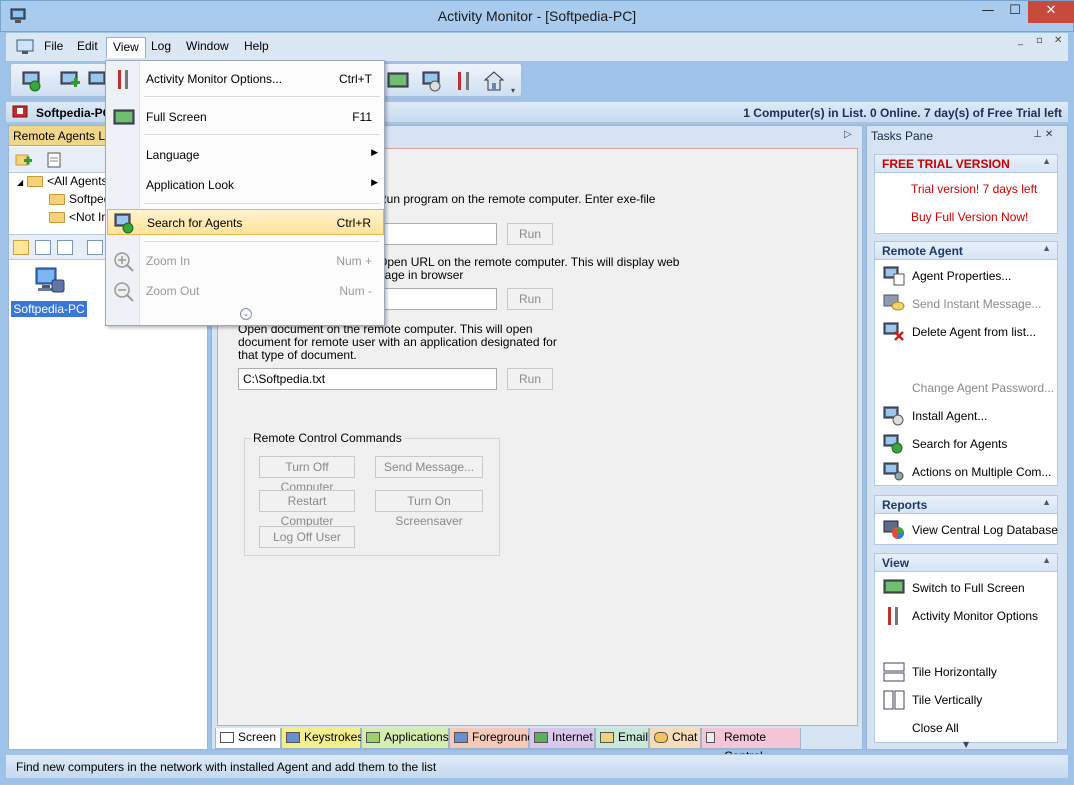  I want to click on large-icons-view-icon, so click(21, 247).